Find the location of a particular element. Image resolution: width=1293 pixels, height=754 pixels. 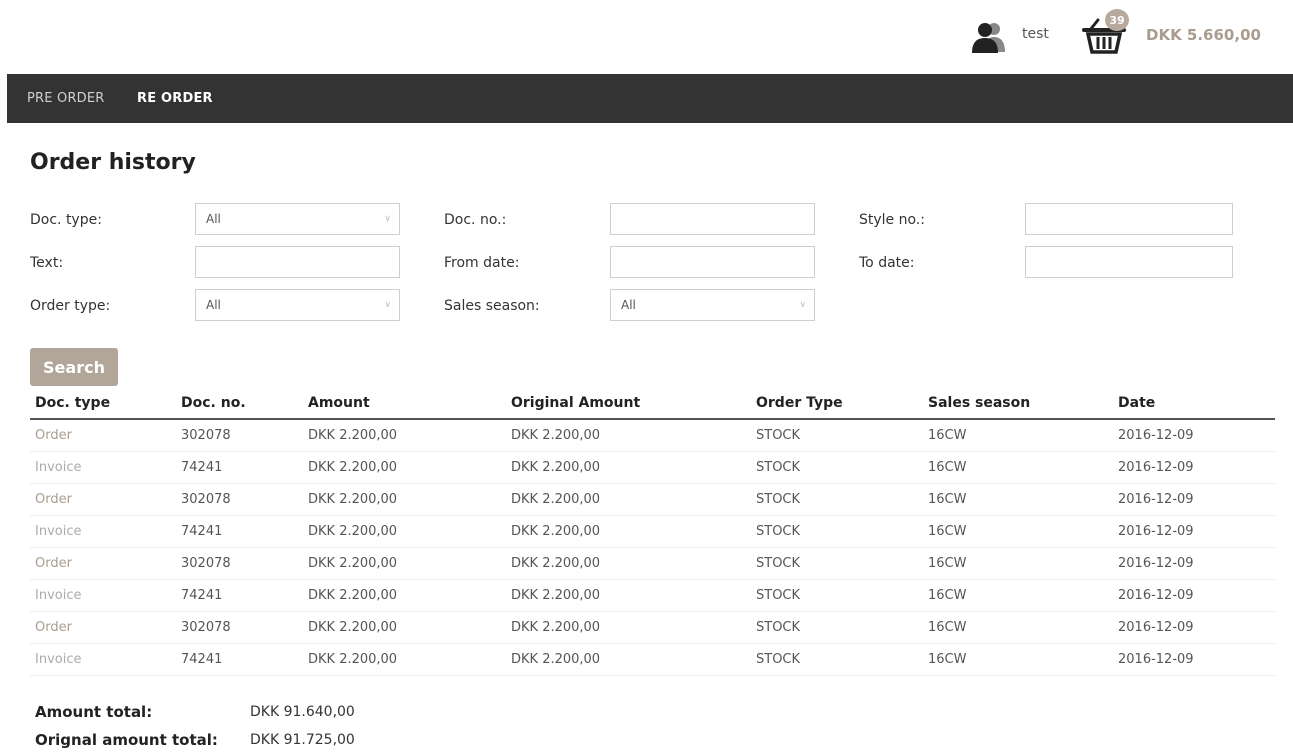

text-input is located at coordinates (297, 262).